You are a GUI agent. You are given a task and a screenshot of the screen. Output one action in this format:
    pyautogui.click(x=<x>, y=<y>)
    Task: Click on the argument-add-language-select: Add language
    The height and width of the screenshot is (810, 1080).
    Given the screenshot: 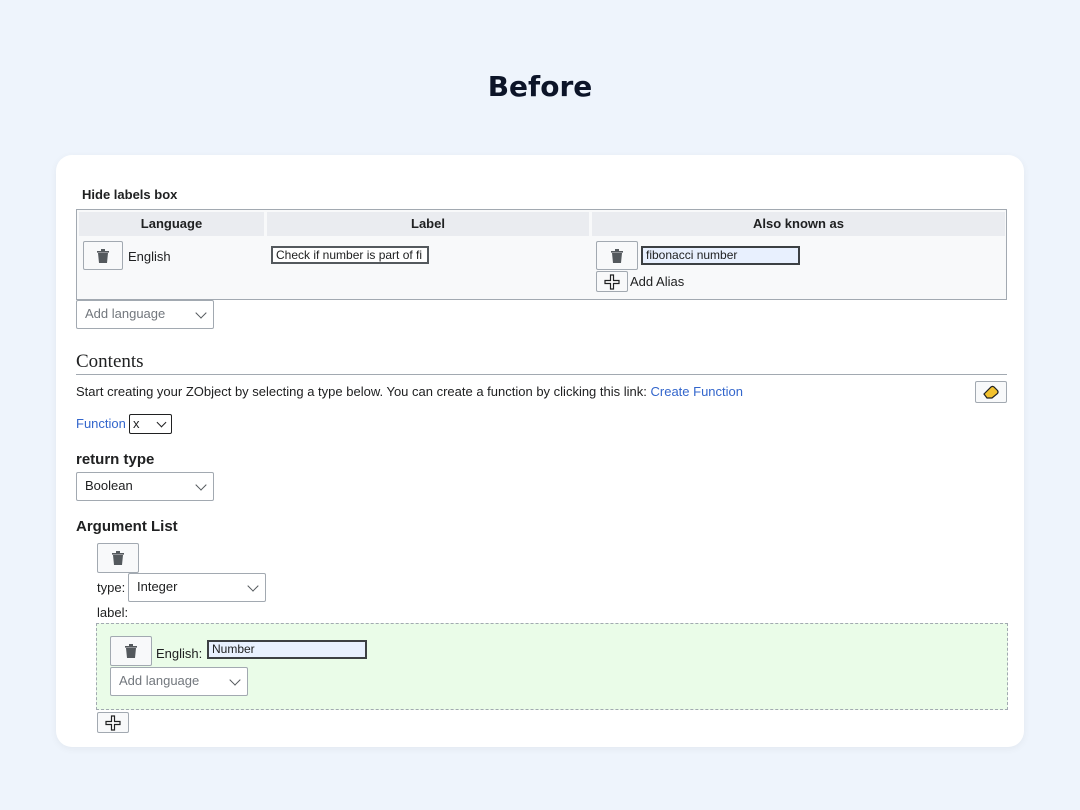 What is the action you would take?
    pyautogui.click(x=179, y=681)
    